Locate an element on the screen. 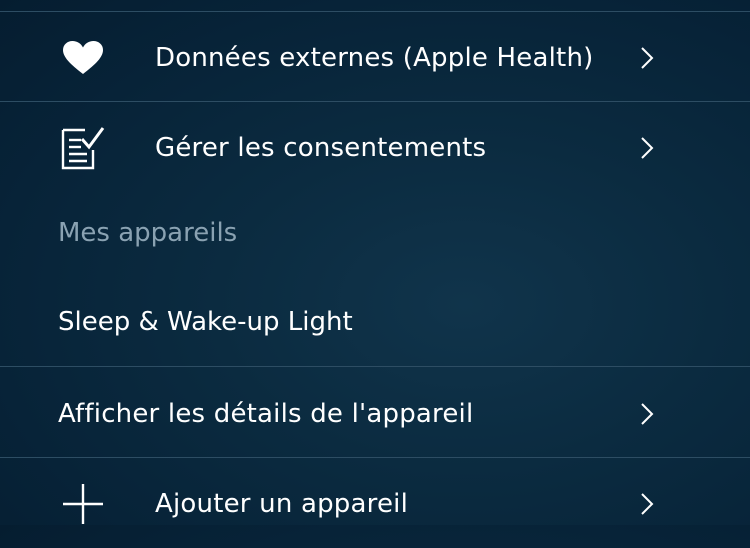  device-details-label: Afficher les détails de l'appareil is located at coordinates (266, 414).